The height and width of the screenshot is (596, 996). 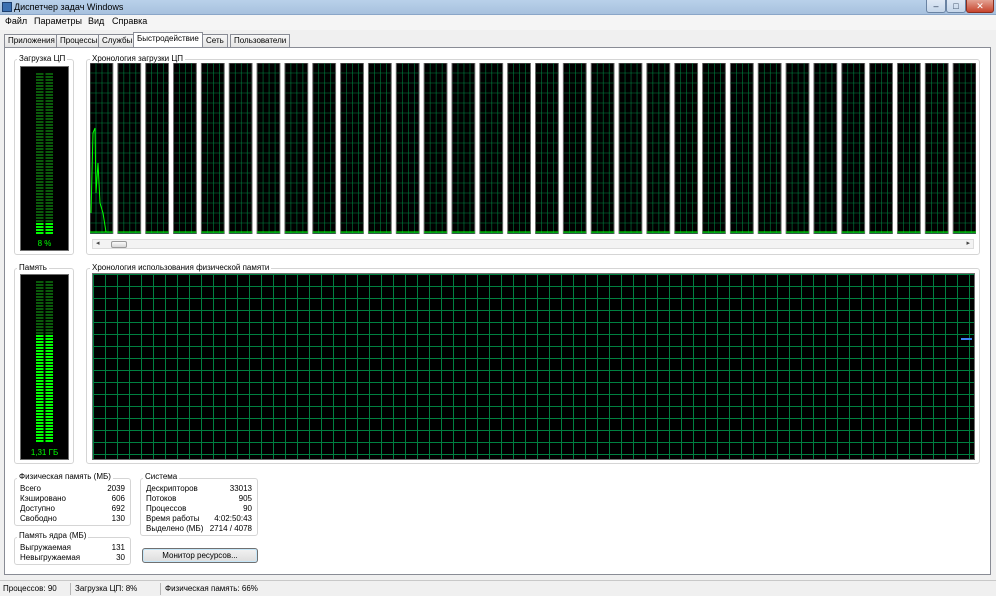 I want to click on menu-file: Файл, so click(x=16, y=21).